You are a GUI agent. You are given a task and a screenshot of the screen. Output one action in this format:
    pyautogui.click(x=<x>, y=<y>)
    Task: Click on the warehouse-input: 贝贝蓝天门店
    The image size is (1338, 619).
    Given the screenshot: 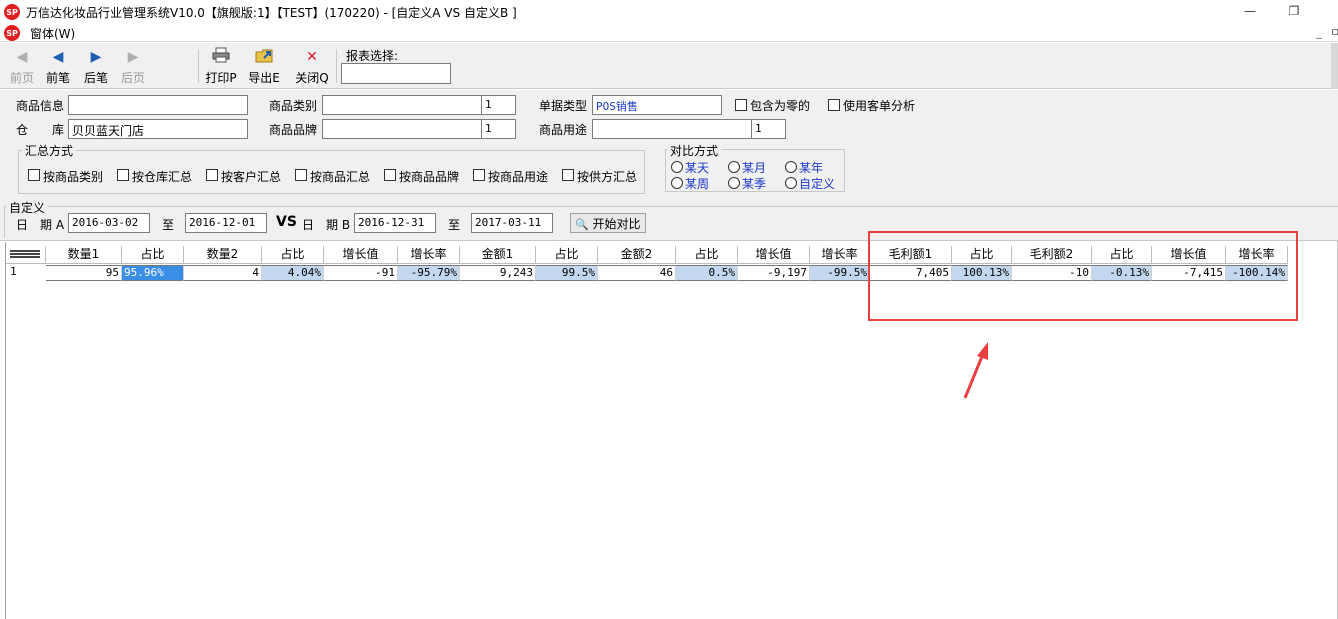 What is the action you would take?
    pyautogui.click(x=158, y=129)
    